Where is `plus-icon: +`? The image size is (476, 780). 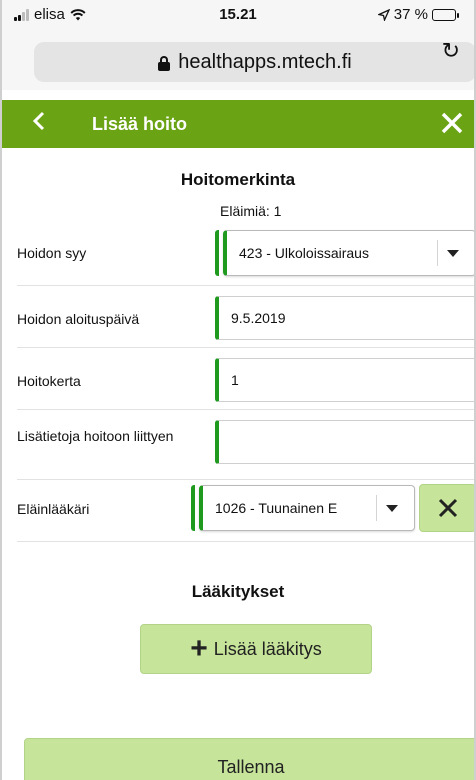
plus-icon: + is located at coordinates (199, 648).